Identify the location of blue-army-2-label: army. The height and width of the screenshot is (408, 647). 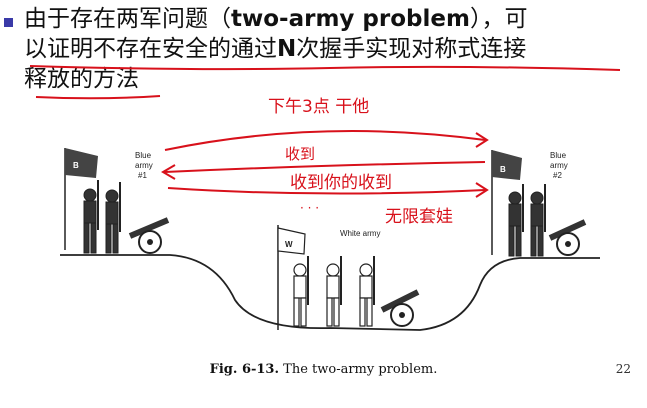
(559, 165).